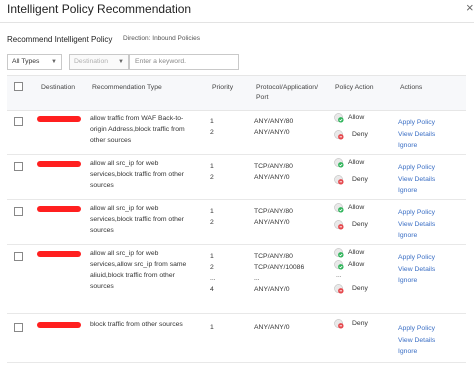  I want to click on recommendation-type-line: origin Address,block traffic from, so click(137, 129).